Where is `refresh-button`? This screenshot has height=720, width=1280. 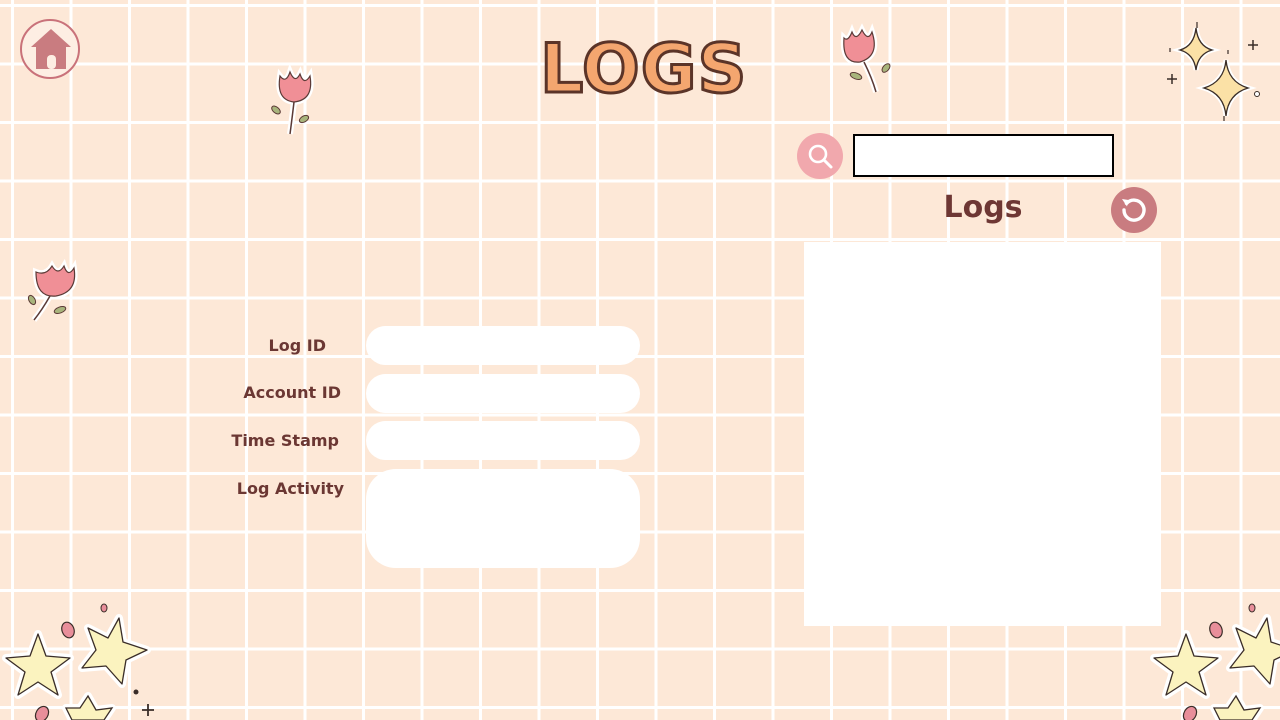
refresh-button is located at coordinates (1134, 210).